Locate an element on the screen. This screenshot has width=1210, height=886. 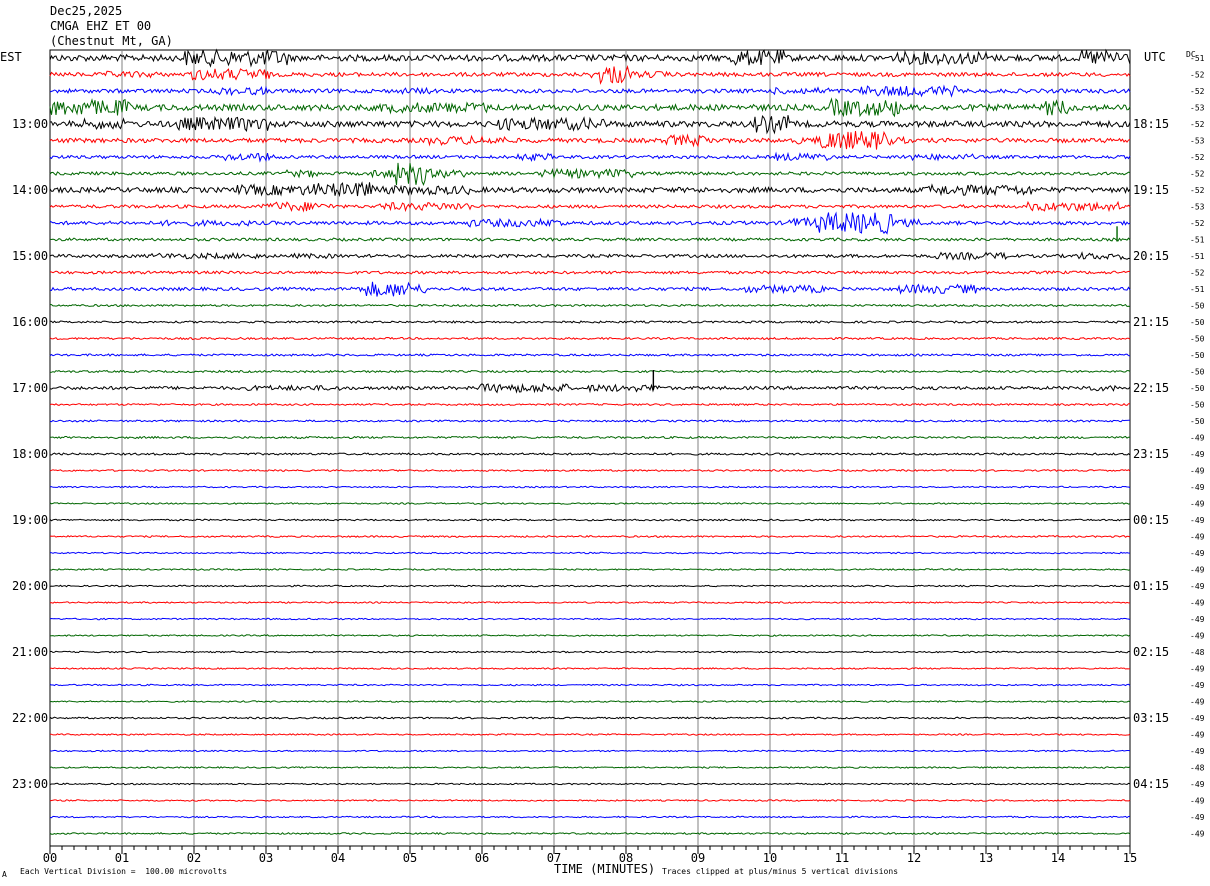
corner-mark: A is located at coordinates (4, 874).